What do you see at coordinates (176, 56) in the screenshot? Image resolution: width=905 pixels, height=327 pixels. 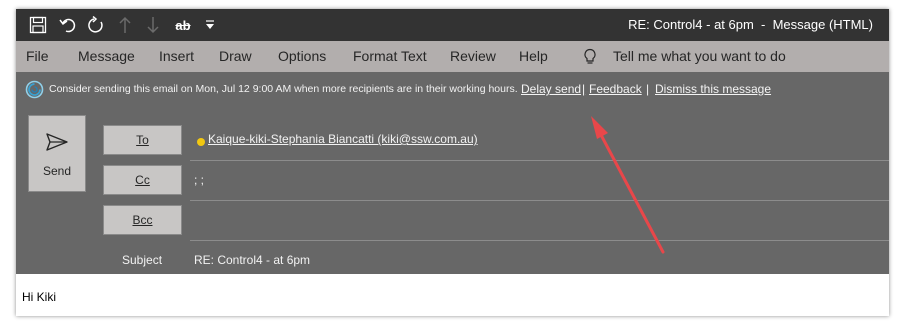 I see `tab-insert: Insert` at bounding box center [176, 56].